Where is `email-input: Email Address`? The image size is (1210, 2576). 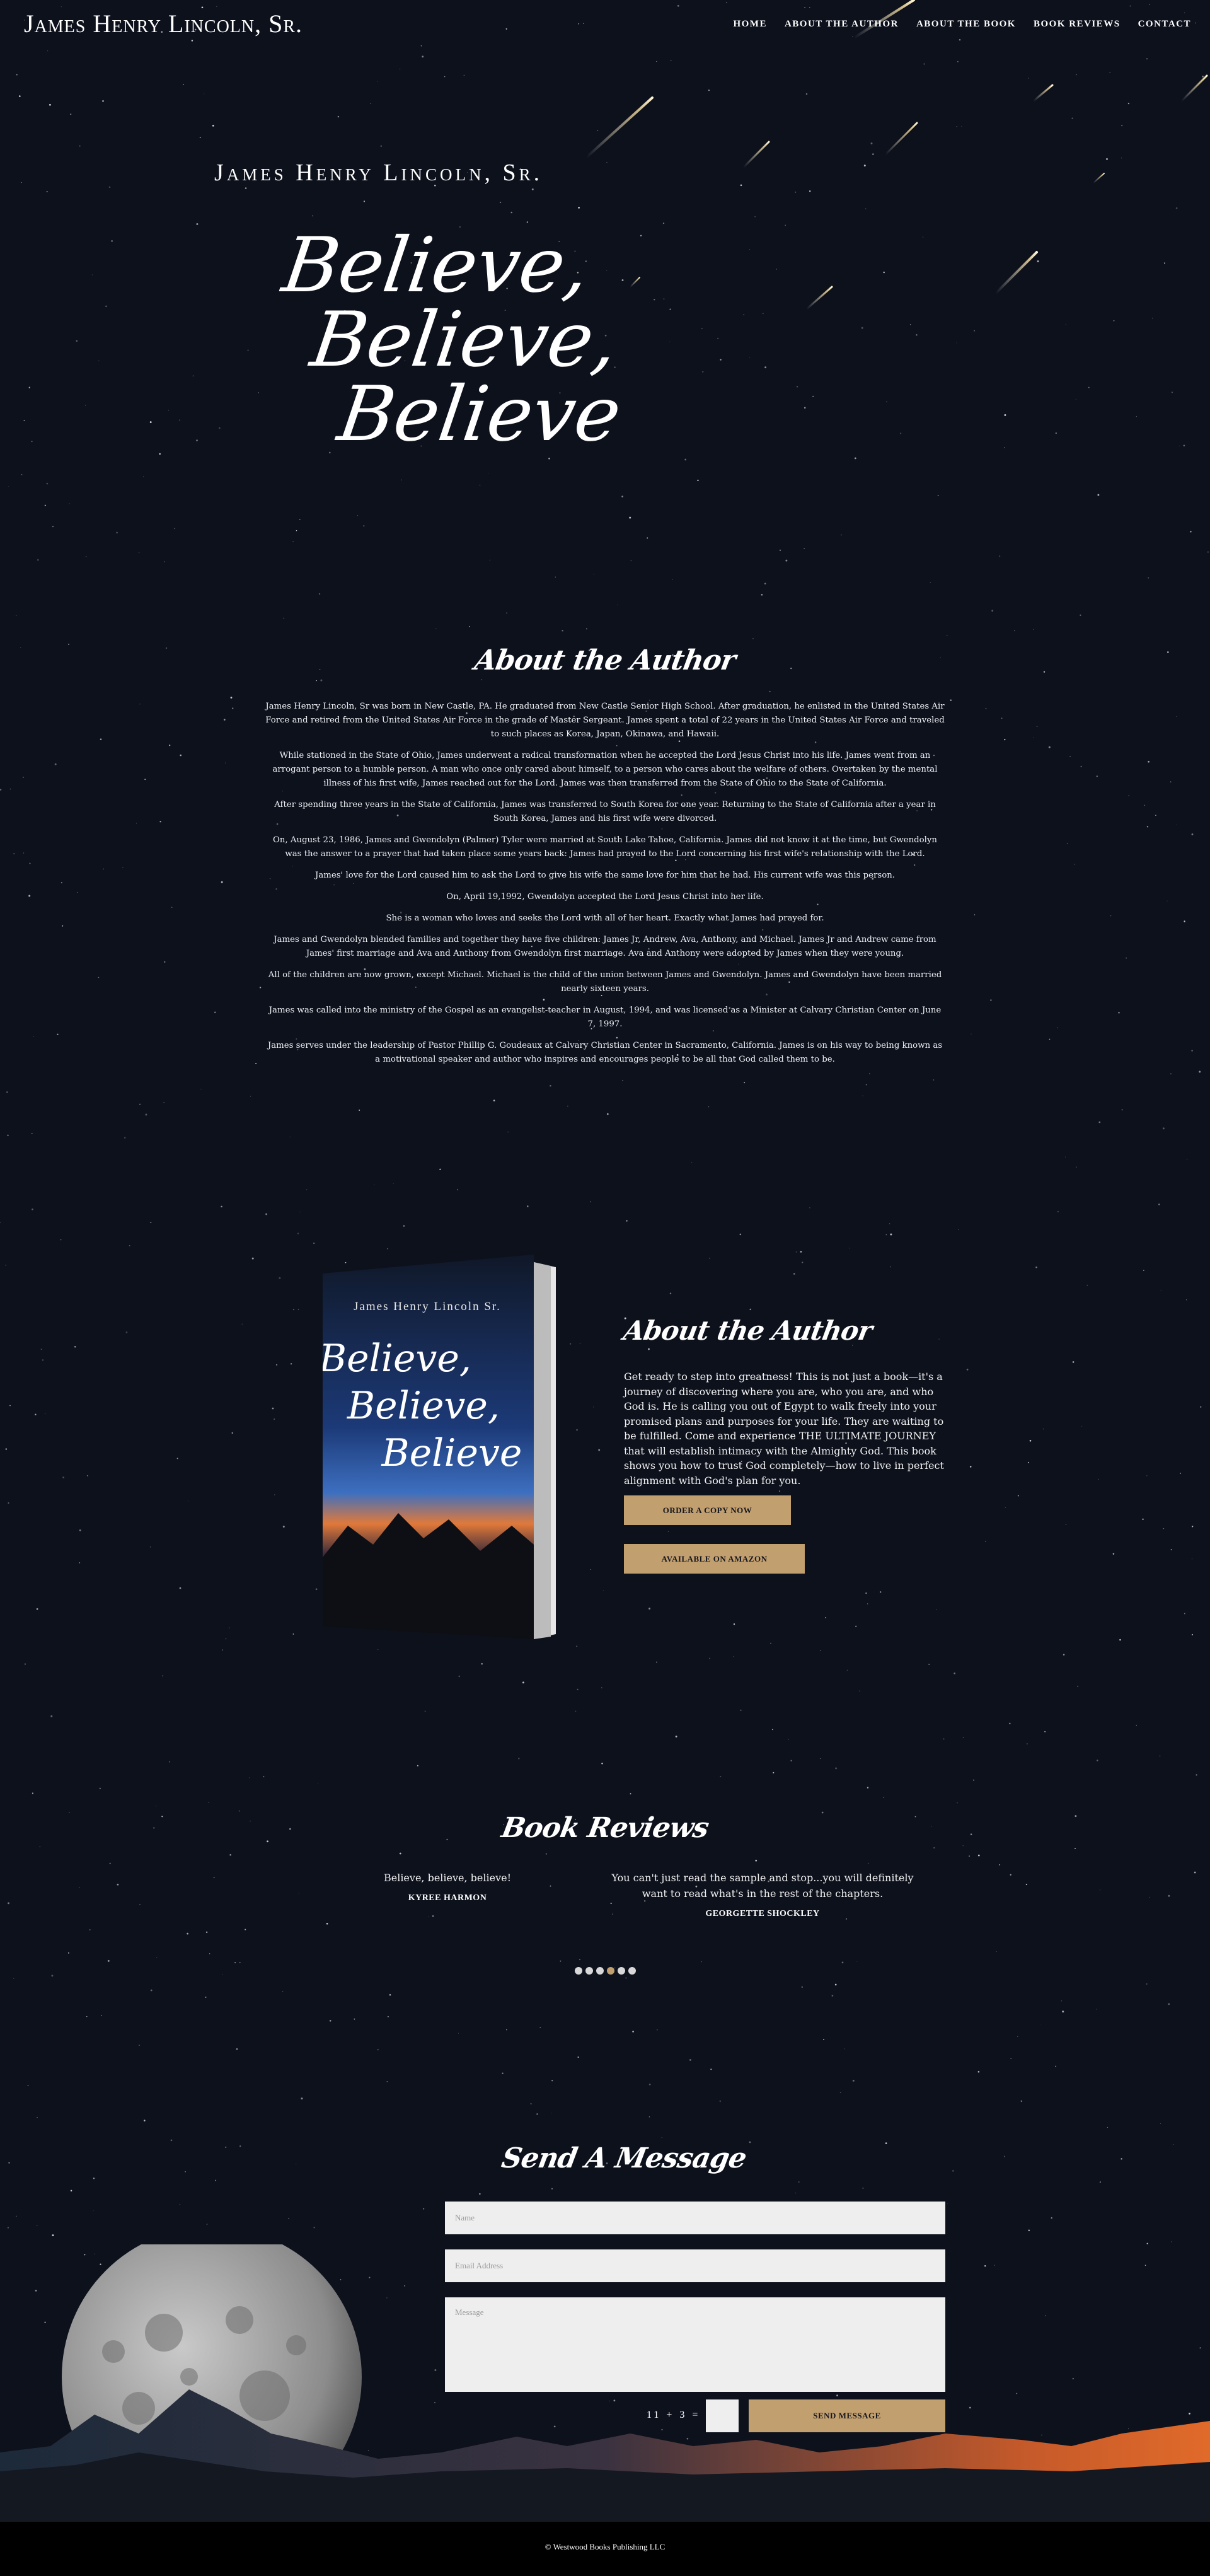
email-input: Email Address is located at coordinates (695, 2265).